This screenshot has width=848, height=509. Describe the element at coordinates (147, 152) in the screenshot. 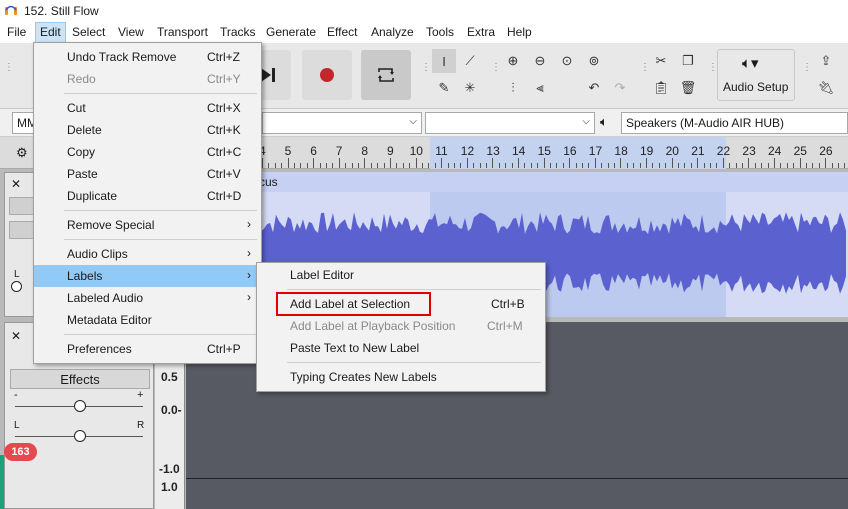

I see `menu-copy: Copy Ctrl+C` at that location.